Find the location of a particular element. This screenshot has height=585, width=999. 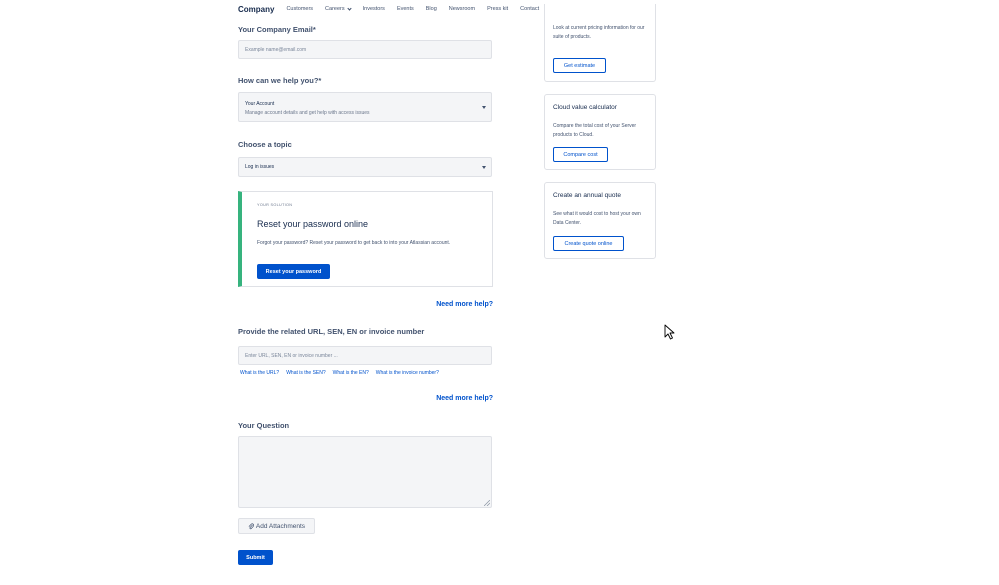

what-is-en-link: What is the EN? is located at coordinates (351, 373).